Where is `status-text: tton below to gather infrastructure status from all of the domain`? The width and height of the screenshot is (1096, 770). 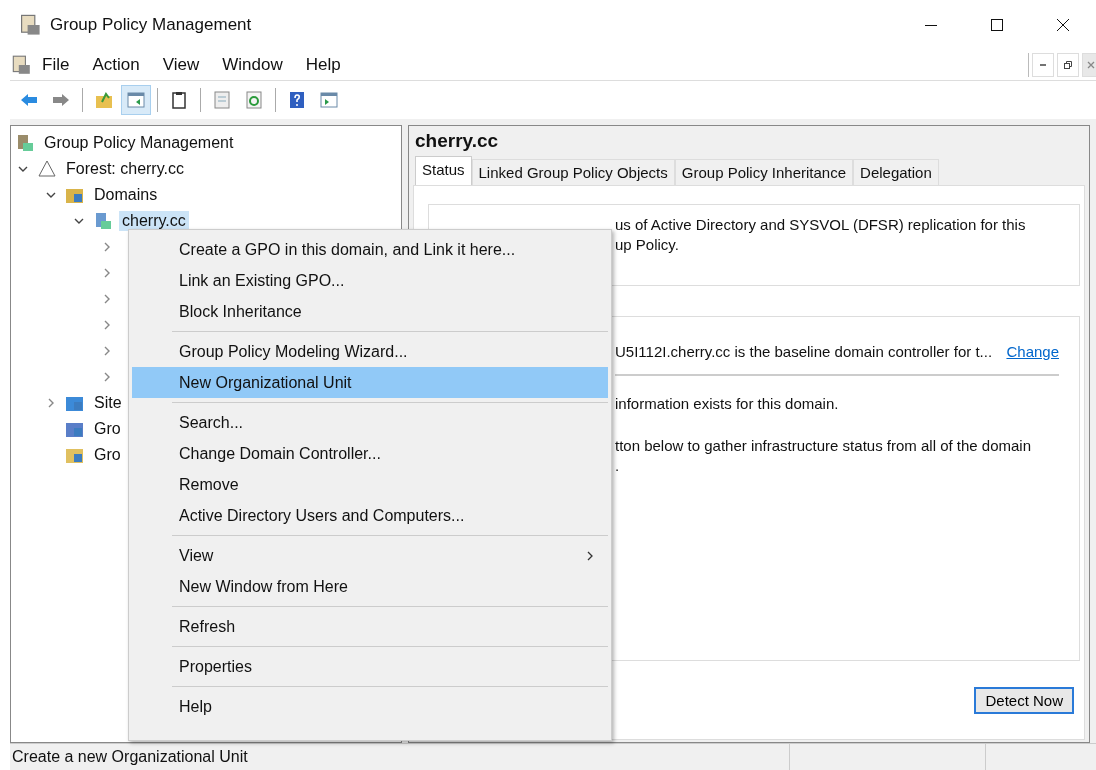
status-text: tton below to gather infrastructure status from all of the domain is located at coordinates (824, 446).